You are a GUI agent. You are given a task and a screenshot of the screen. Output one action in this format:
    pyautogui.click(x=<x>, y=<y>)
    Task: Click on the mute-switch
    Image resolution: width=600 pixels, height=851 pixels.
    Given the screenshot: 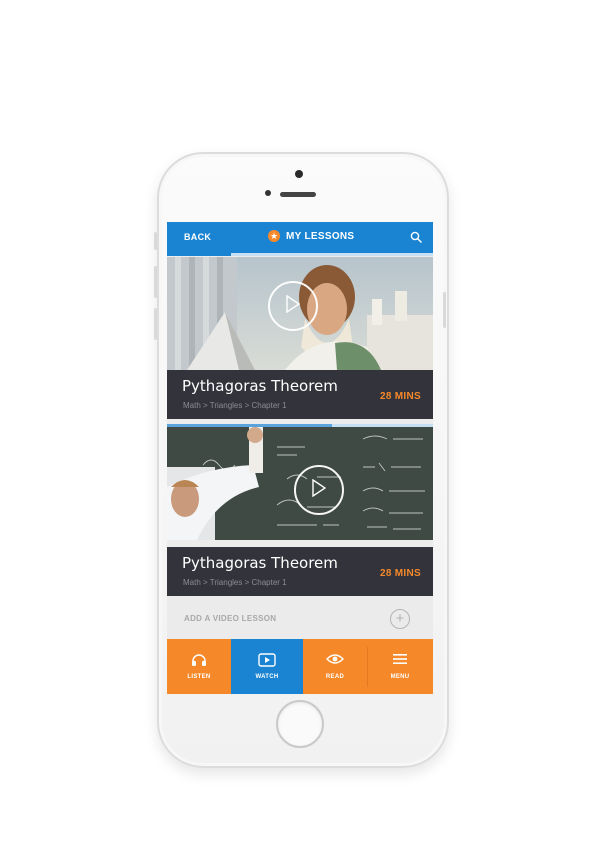 What is the action you would take?
    pyautogui.click(x=155, y=241)
    